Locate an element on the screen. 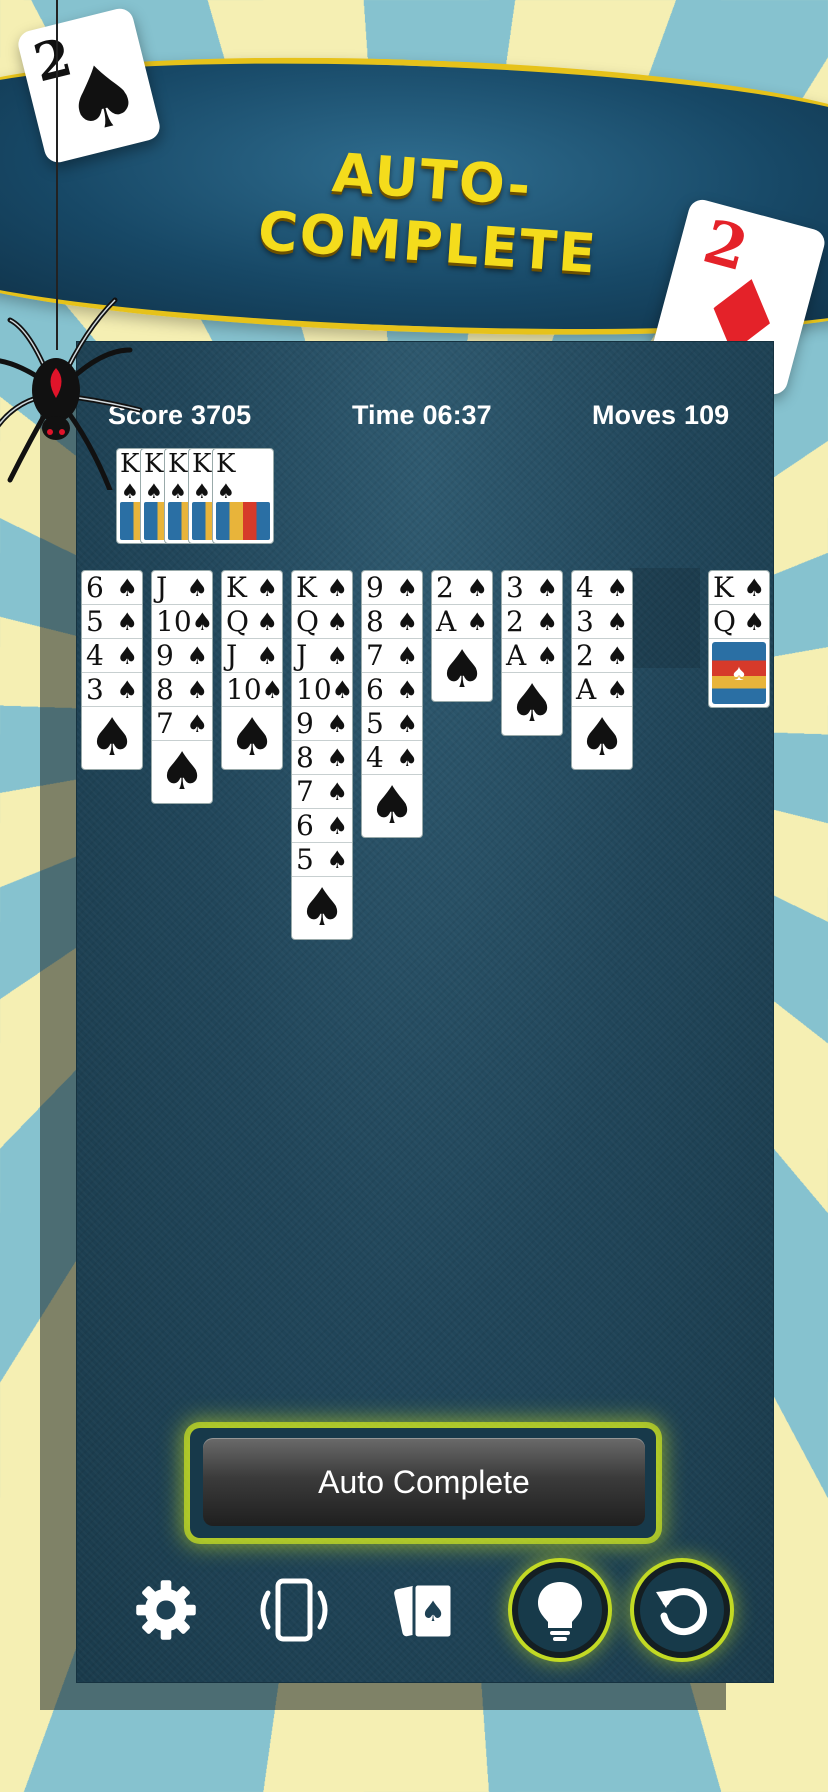 Image resolution: width=828 pixels, height=1792 pixels. tableau-pile: 4 ♠ 3 ♠ 2 ♠ A ♠ ♠ is located at coordinates (602, 670).